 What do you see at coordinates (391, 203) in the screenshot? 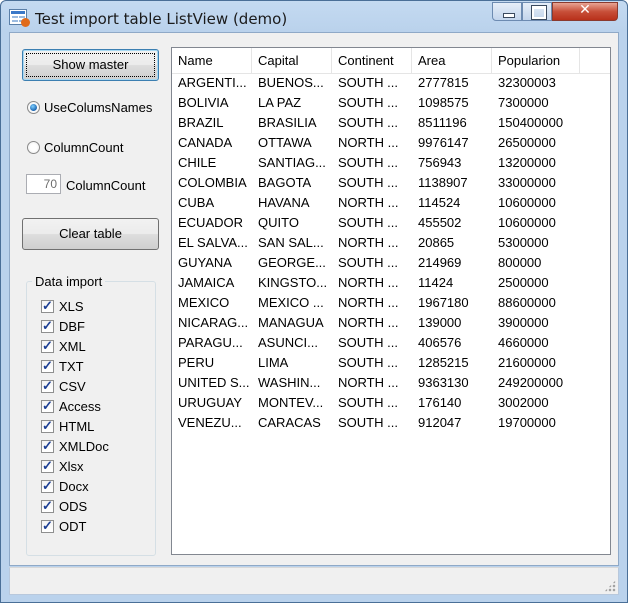
I see `table-row: CUBA HAVANA NORTH ... 114524 10600000` at bounding box center [391, 203].